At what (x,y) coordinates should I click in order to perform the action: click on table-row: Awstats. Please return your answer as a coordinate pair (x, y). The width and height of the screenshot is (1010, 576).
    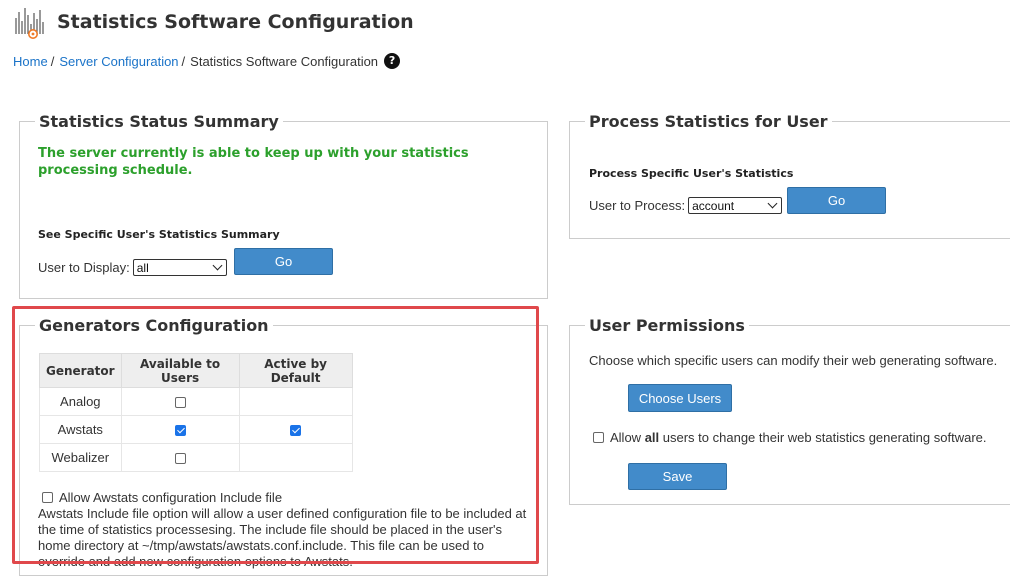
    Looking at the image, I should click on (196, 429).